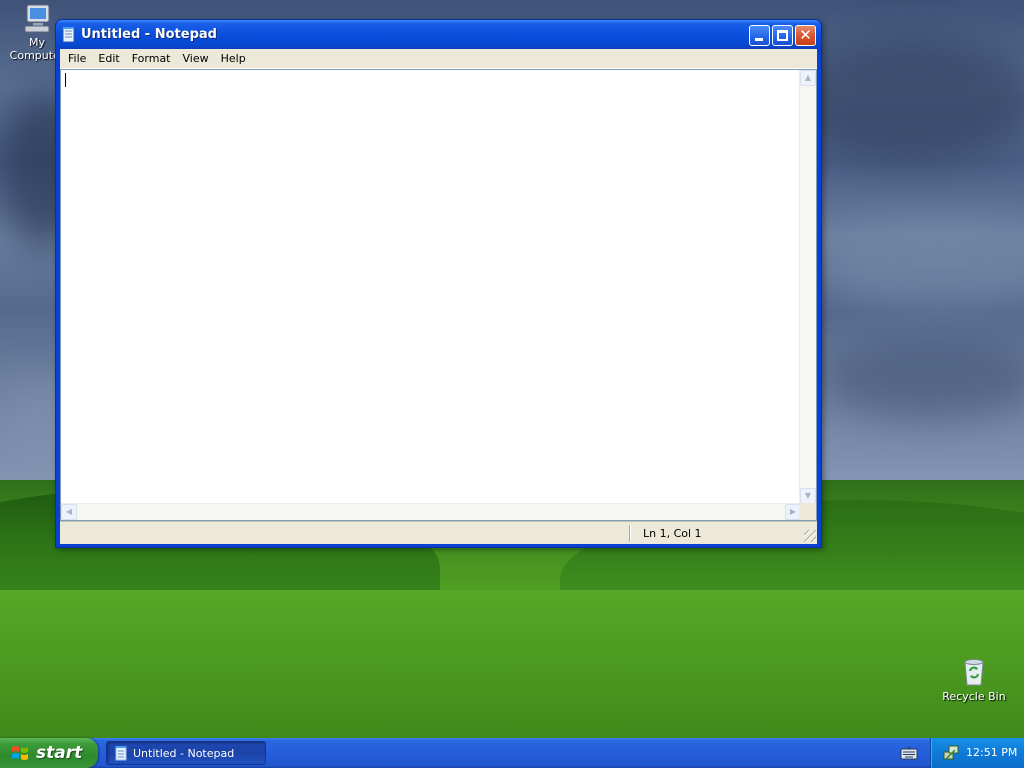 This screenshot has width=1024, height=768. I want to click on minimize-icon, so click(759, 39).